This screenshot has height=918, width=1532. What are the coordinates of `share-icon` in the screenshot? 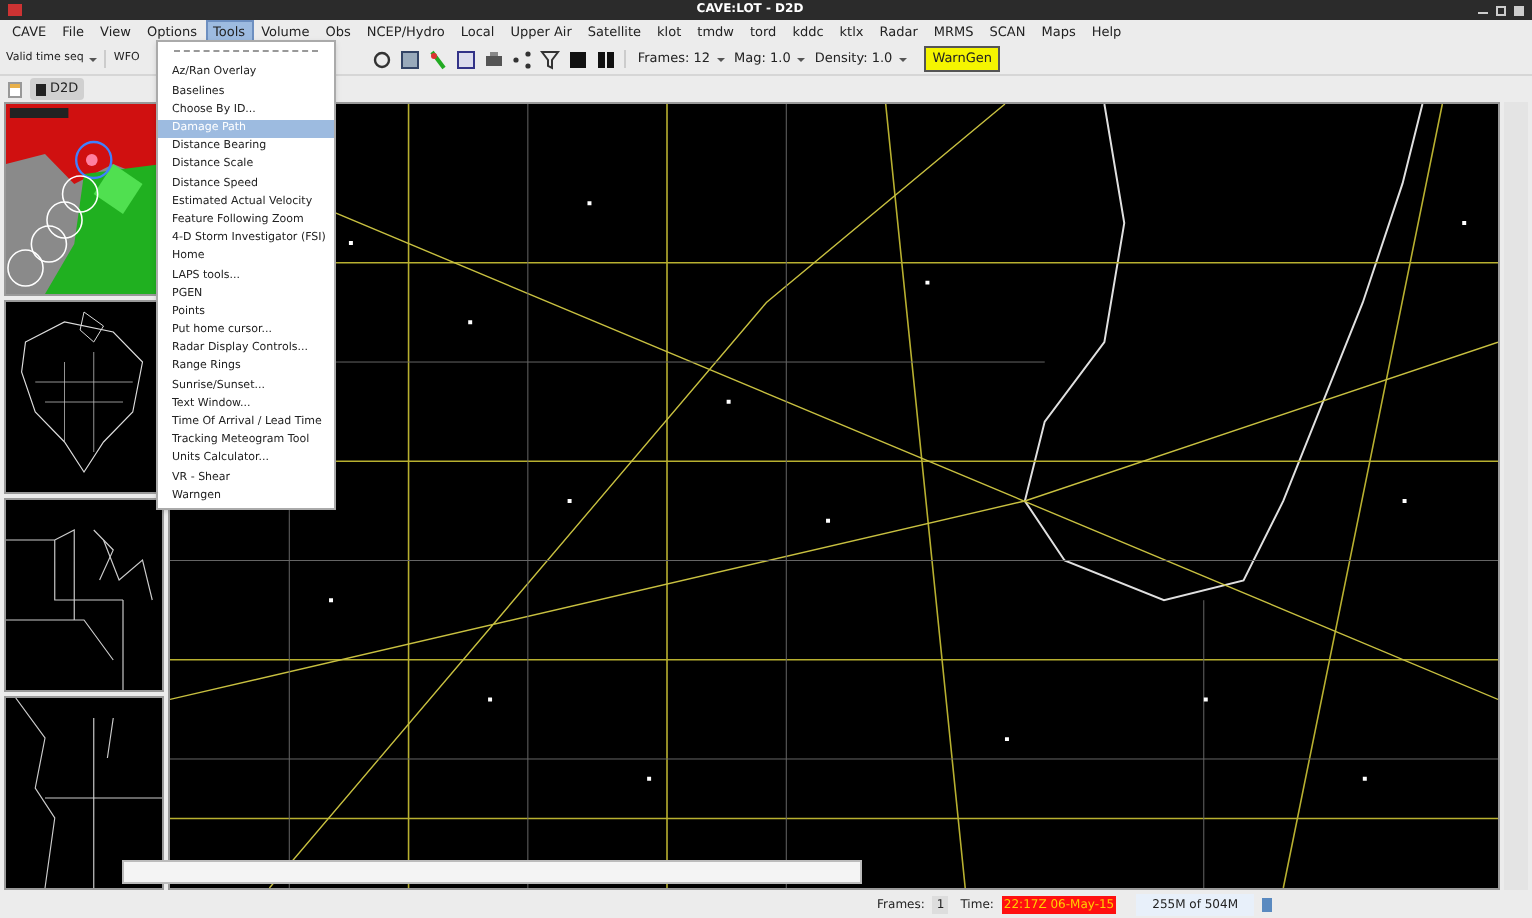 It's located at (521, 59).